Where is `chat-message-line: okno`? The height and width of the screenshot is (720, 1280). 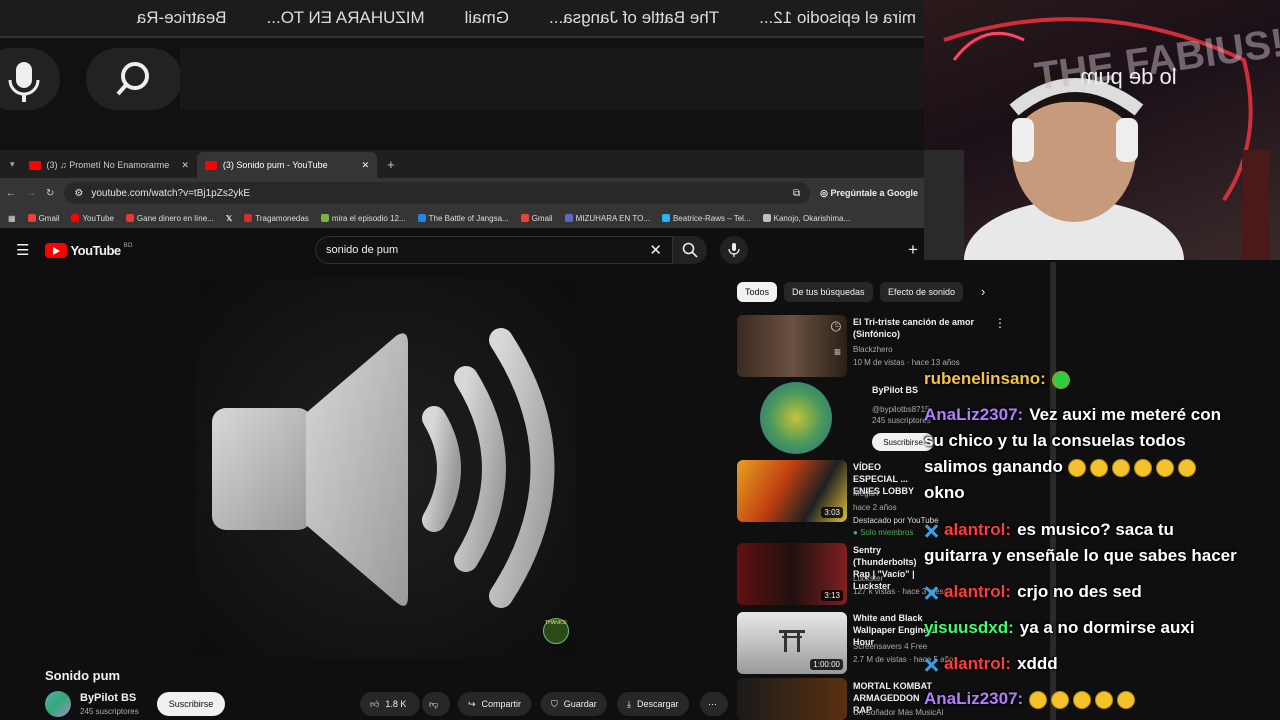 chat-message-line: okno is located at coordinates (944, 493).